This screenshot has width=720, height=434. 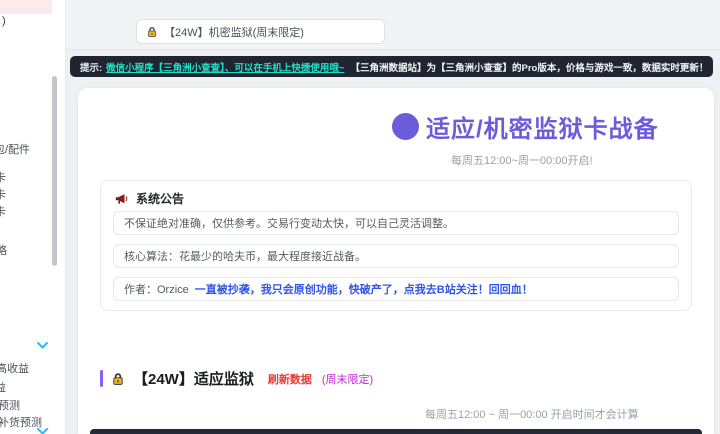 What do you see at coordinates (529, 68) in the screenshot?
I see `notice-text: 【三角洲数据站】为【三角洲小查查】的Pro版本，价格与游戏一致，数据实时更新！` at bounding box center [529, 68].